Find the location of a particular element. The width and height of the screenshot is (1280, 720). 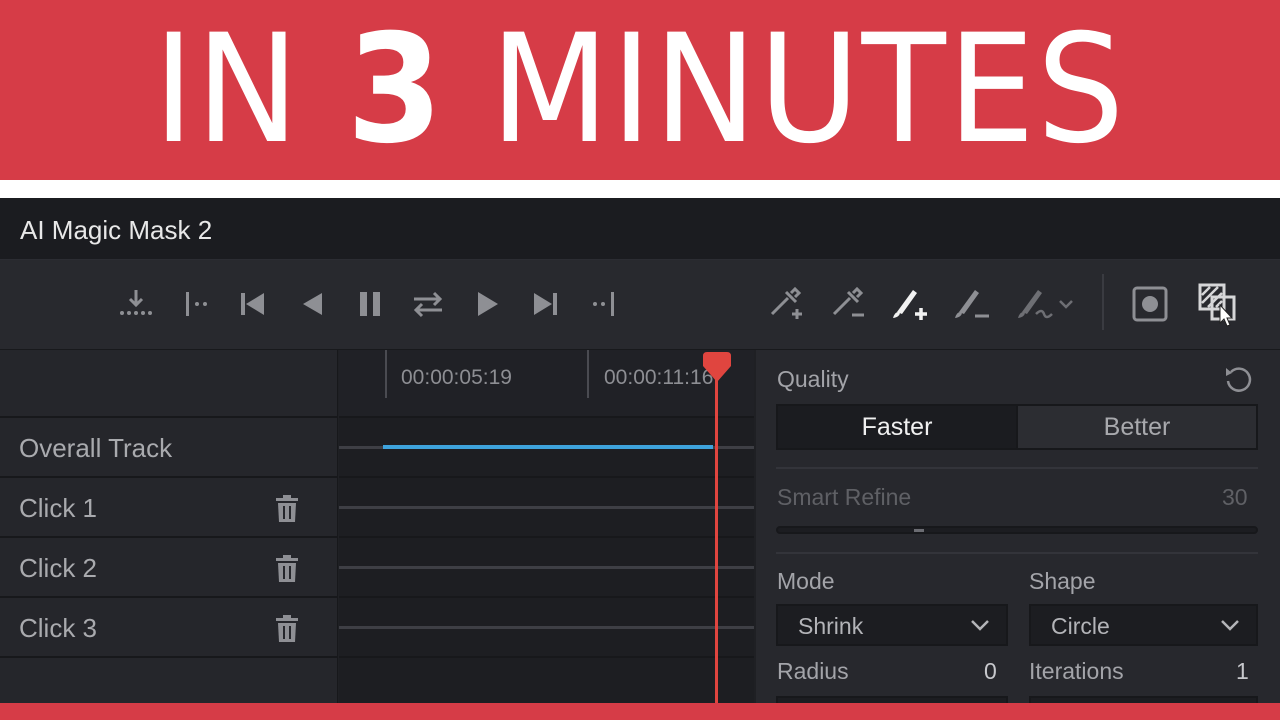

mode-value: Shrink is located at coordinates (831, 626).